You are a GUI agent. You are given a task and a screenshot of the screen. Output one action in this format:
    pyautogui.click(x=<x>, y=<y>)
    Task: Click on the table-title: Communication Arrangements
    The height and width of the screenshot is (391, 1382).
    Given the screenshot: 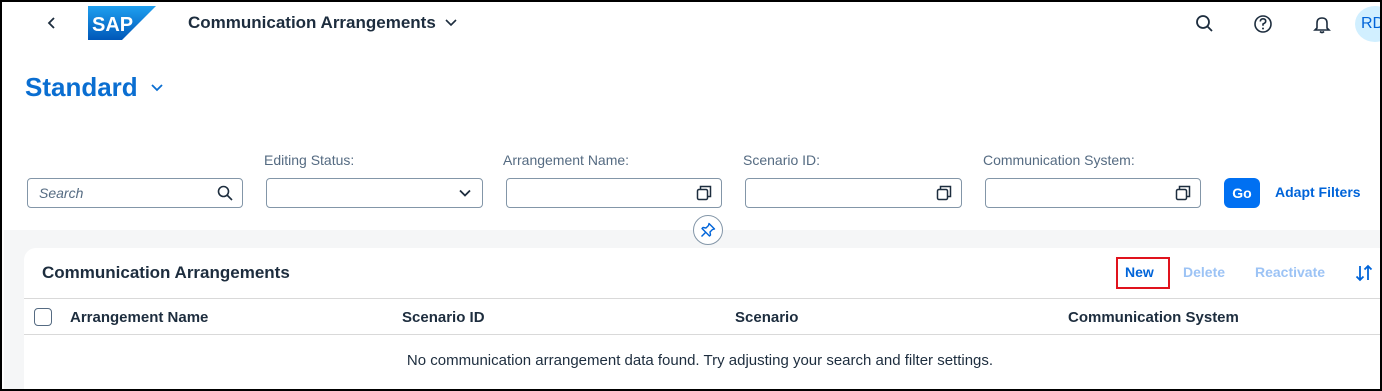 What is the action you would take?
    pyautogui.click(x=166, y=272)
    